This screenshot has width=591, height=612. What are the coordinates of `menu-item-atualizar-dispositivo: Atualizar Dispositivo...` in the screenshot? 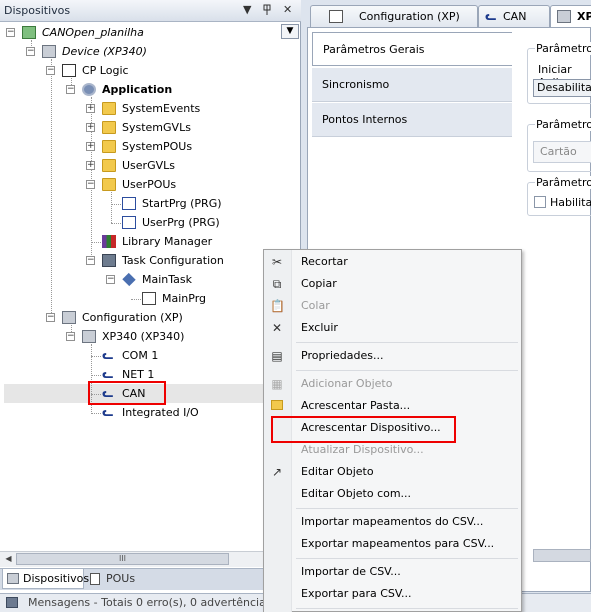 It's located at (362, 449).